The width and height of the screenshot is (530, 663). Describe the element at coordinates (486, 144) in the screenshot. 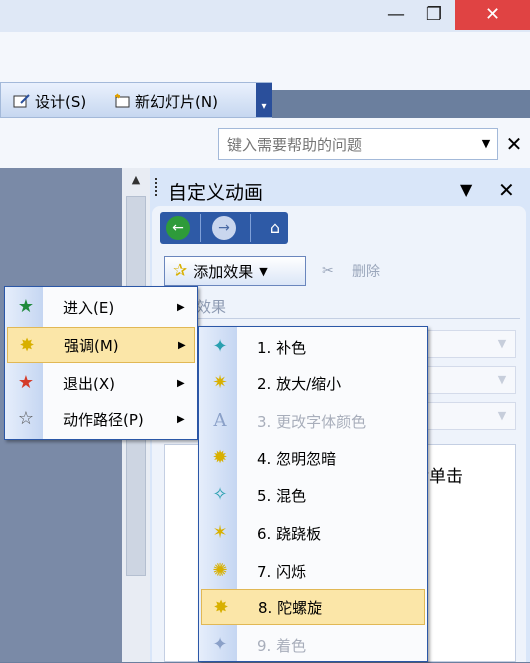

I see `help-dropdown-button: ▼` at that location.